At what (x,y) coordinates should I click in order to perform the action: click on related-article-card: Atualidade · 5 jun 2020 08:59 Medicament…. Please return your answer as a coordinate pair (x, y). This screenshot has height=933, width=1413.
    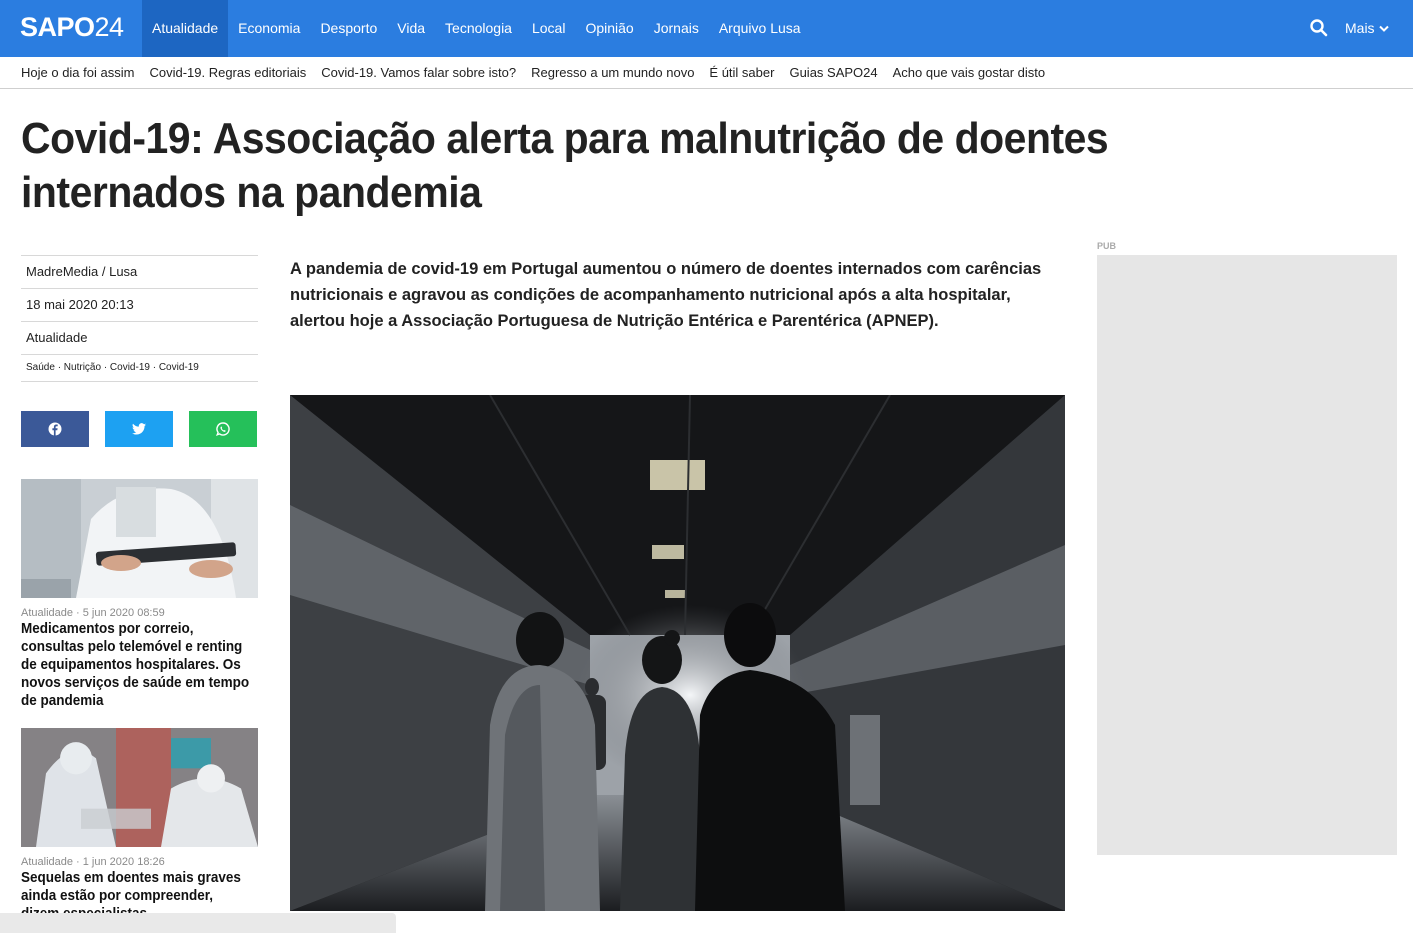
    Looking at the image, I should click on (139, 594).